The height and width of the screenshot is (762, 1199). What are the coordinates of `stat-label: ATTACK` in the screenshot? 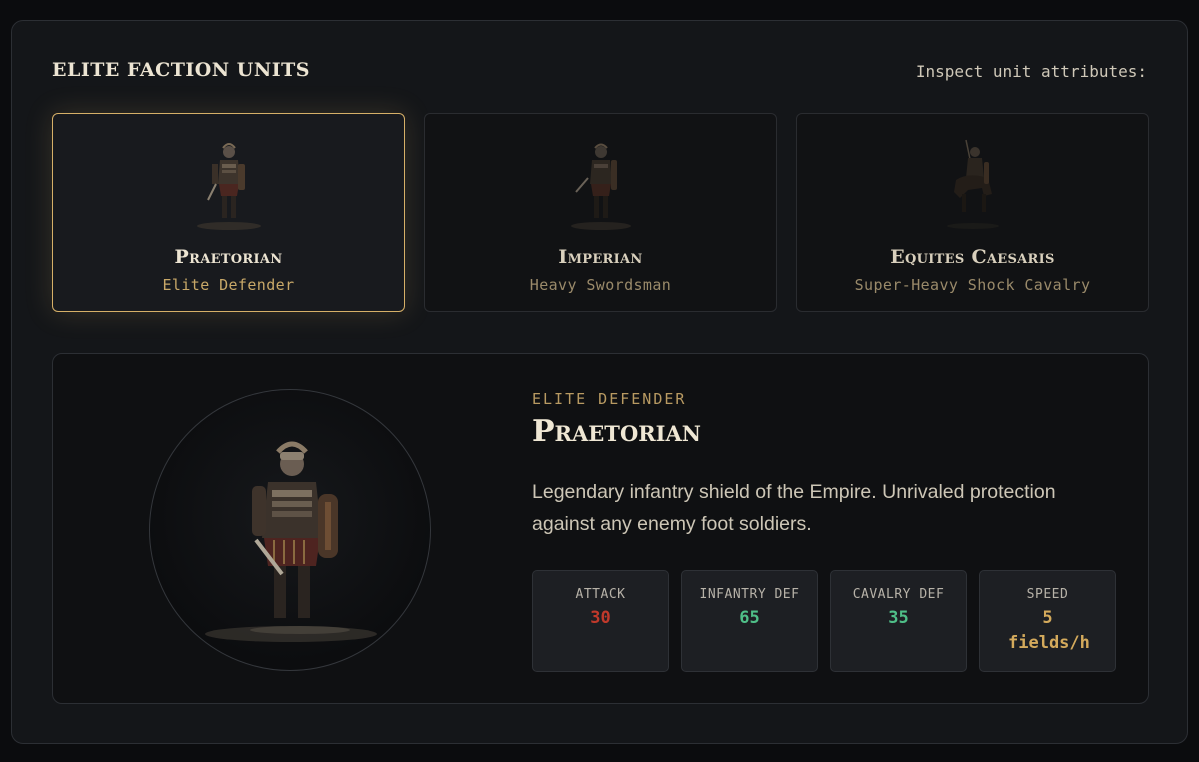 It's located at (600, 594).